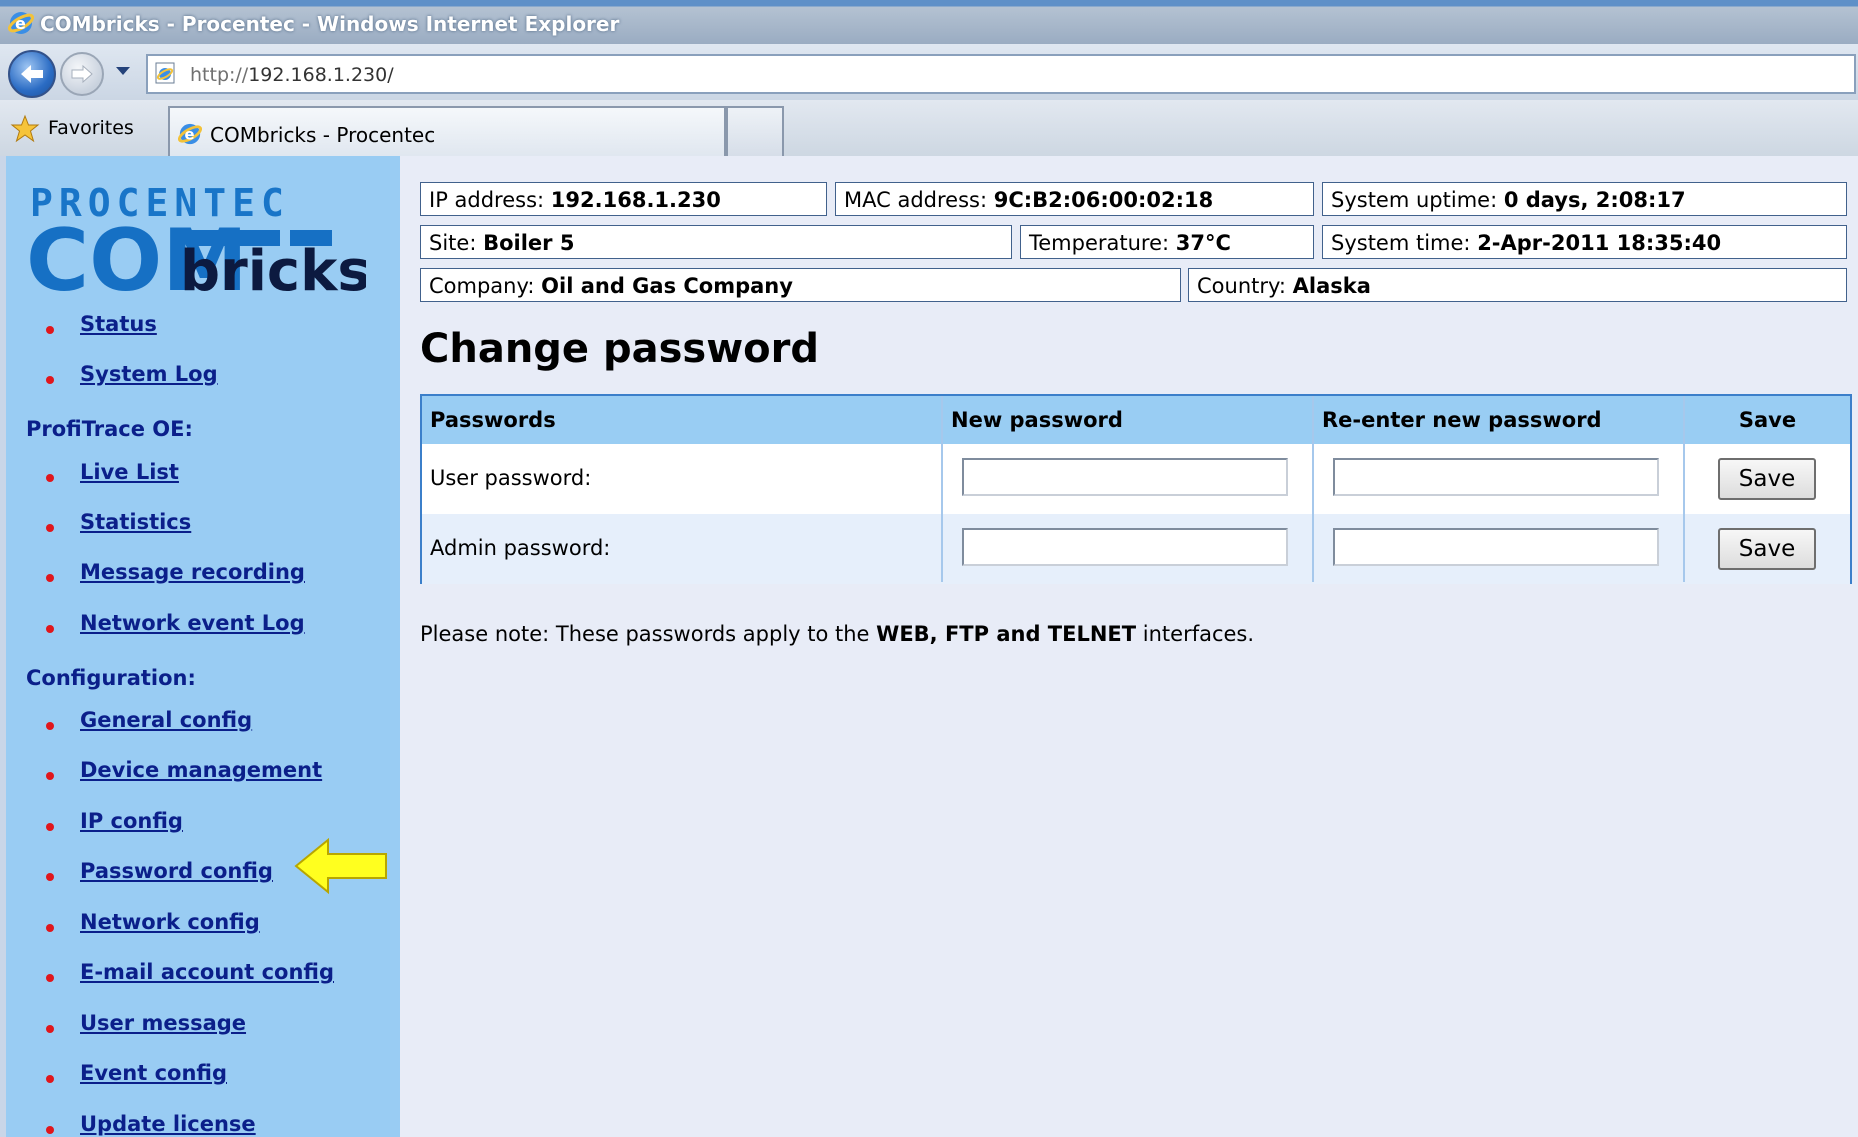 The height and width of the screenshot is (1137, 1858). Describe the element at coordinates (485, 286) in the screenshot. I see `company-label: Company:` at that location.